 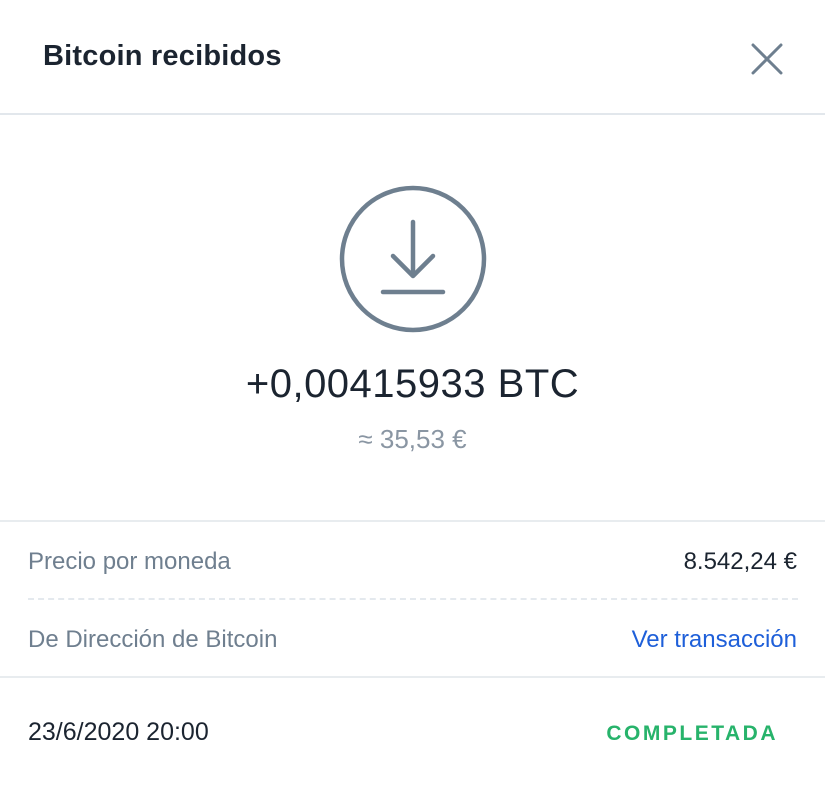 I want to click on fiat-amount: ≈ 35,53 €, so click(x=412, y=439).